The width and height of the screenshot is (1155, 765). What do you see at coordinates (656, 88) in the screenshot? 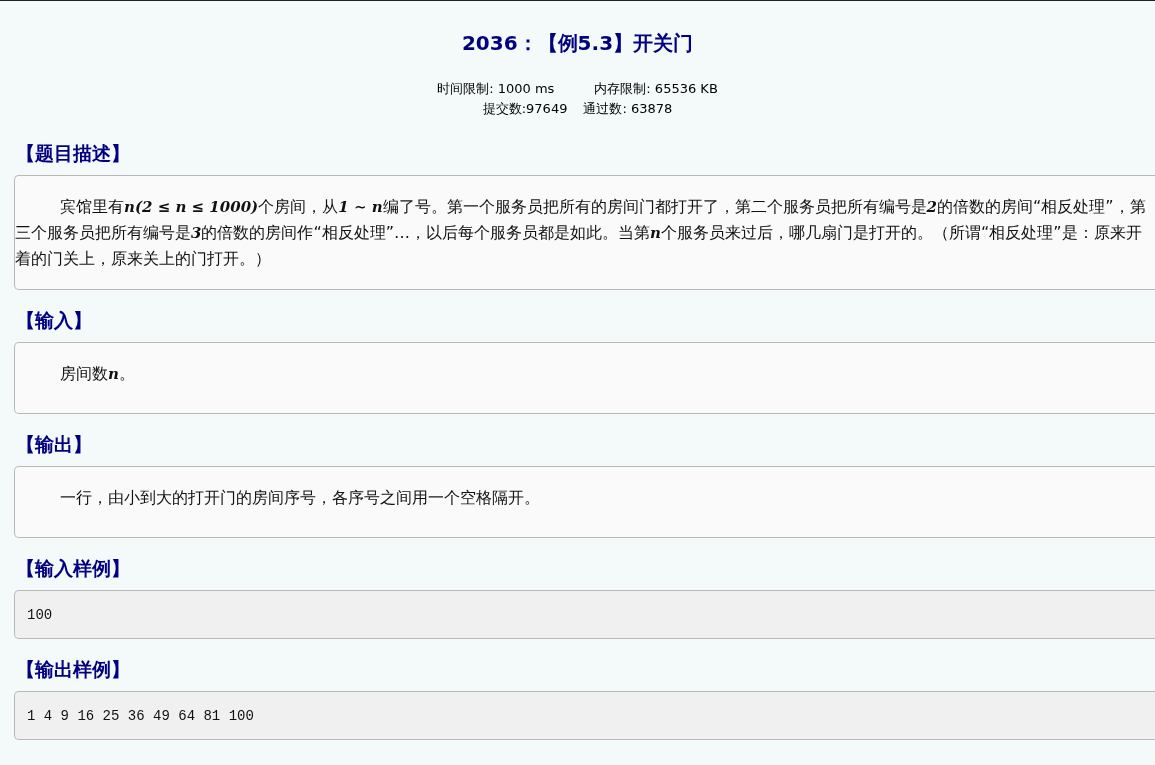
I see `memory-limit: 内存限制: 65536 KB` at bounding box center [656, 88].